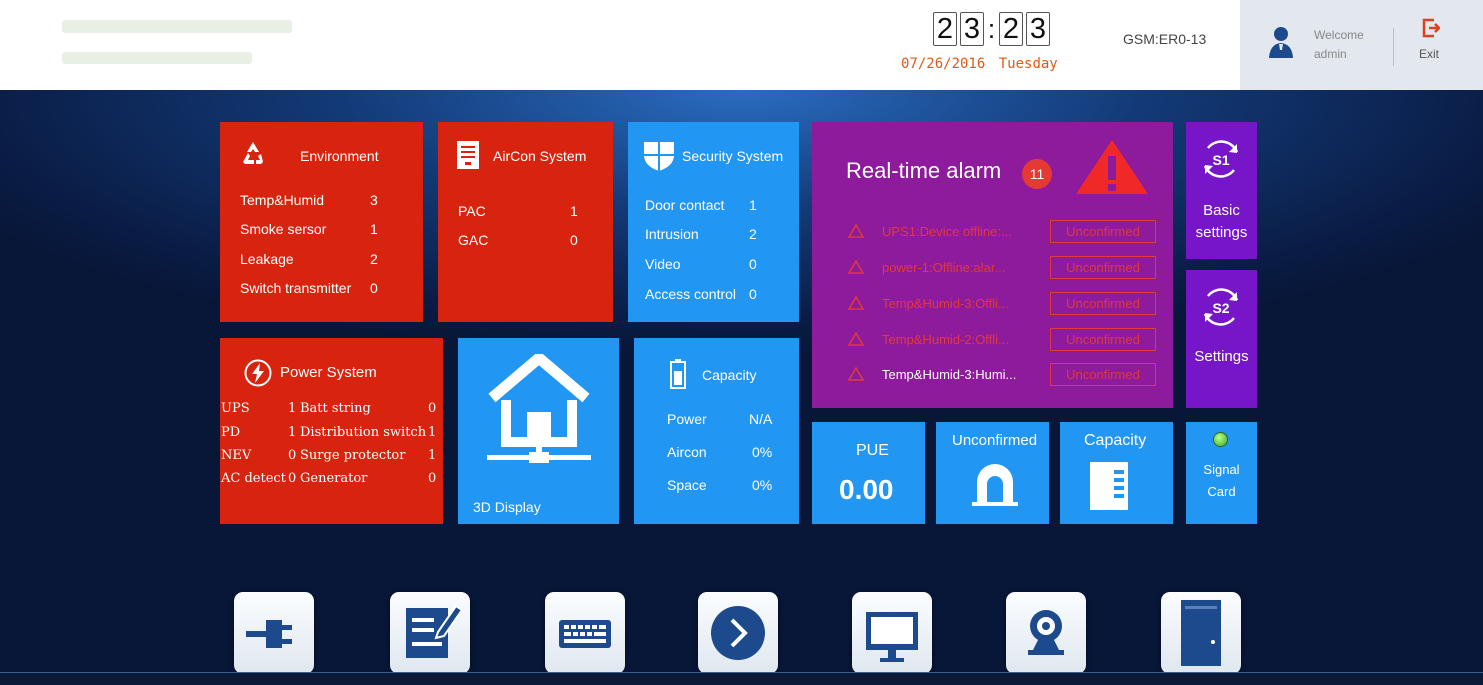 This screenshot has width=1483, height=685. What do you see at coordinates (868, 473) in the screenshot?
I see `pue-tile: PUE 0.00` at bounding box center [868, 473].